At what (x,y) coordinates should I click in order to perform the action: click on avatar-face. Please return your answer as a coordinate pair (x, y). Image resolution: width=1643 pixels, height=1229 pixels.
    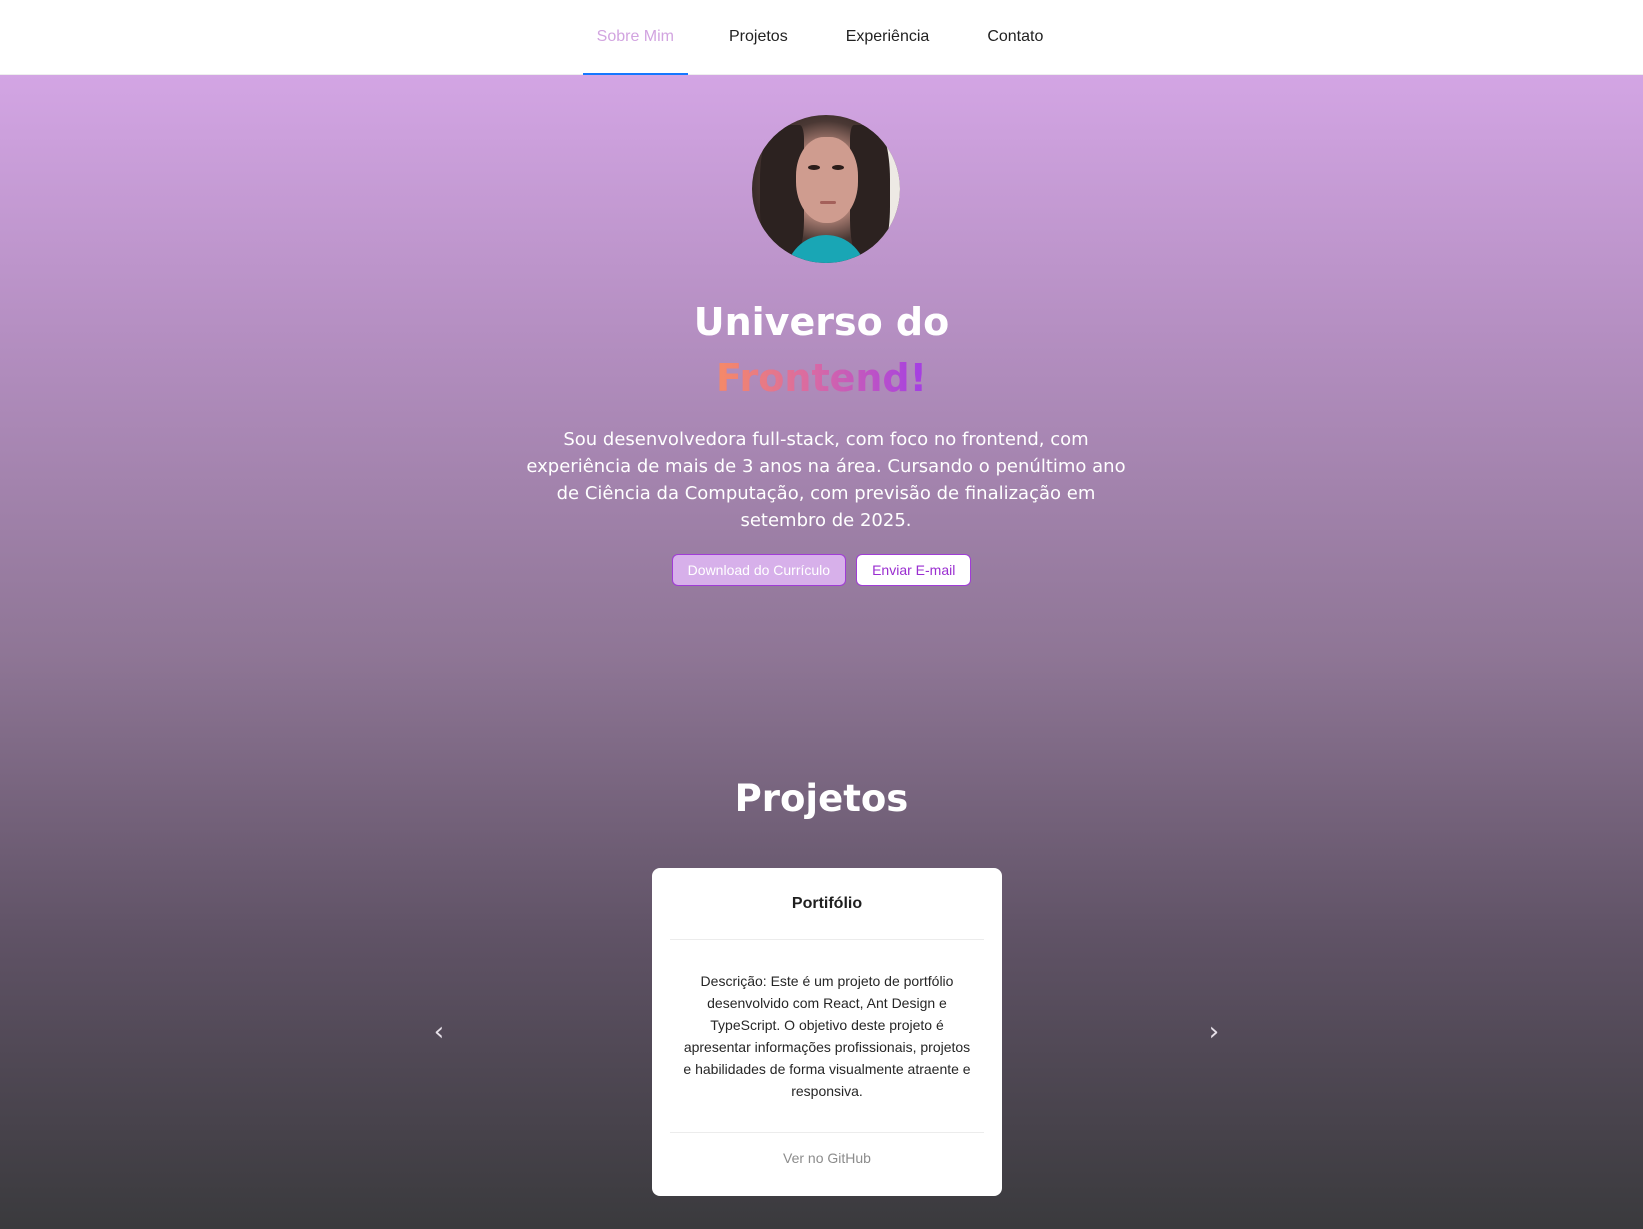
    Looking at the image, I should click on (827, 180).